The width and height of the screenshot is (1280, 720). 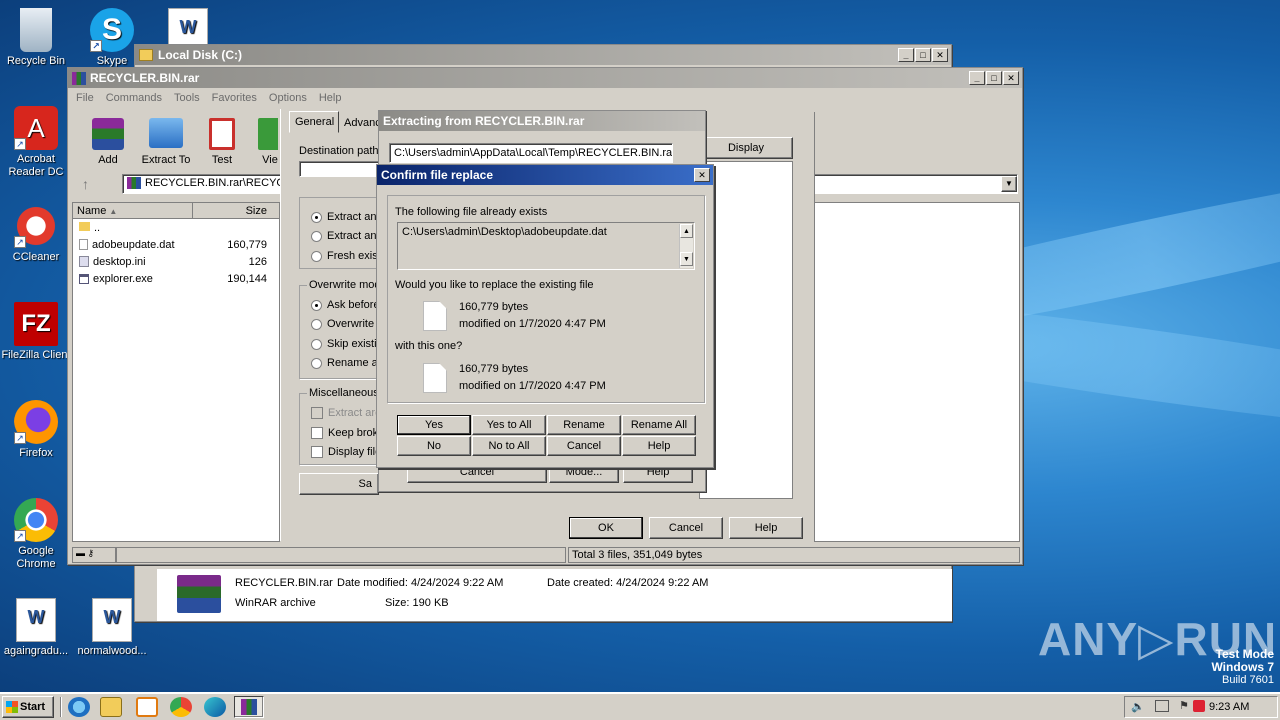 What do you see at coordinates (686, 231) in the screenshot?
I see `scroll-up-arrow-icon: ▲` at bounding box center [686, 231].